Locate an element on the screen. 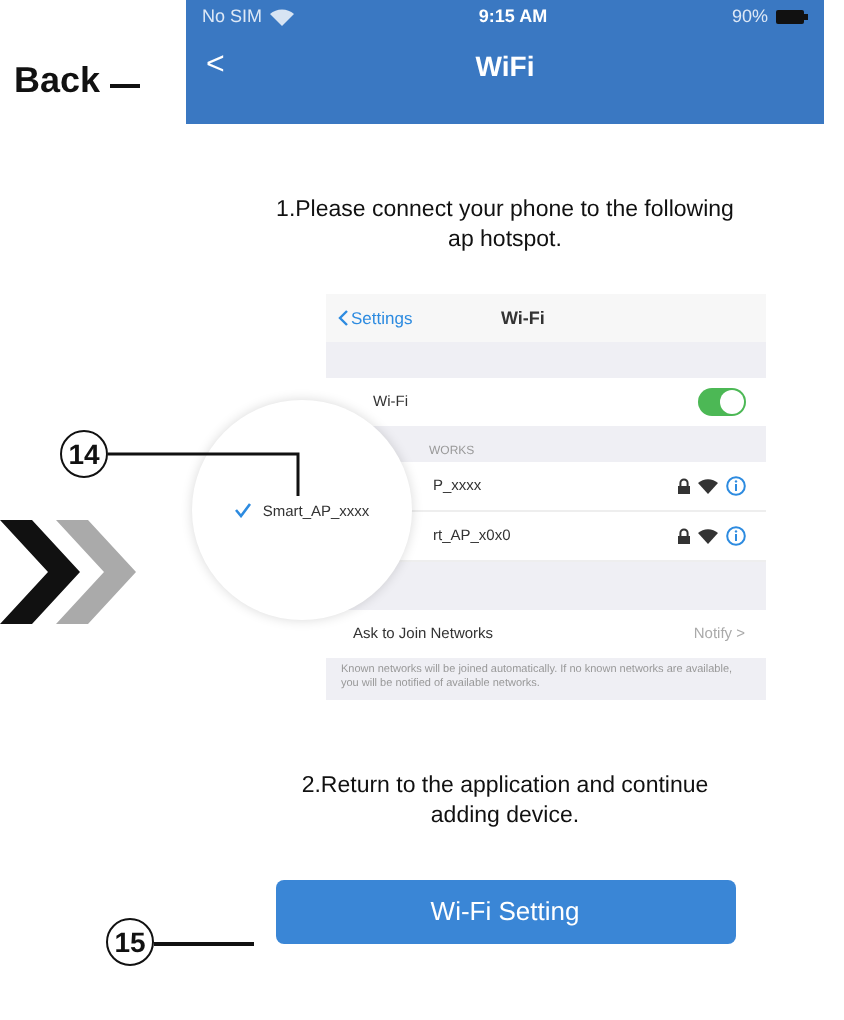 The height and width of the screenshot is (1020, 844). chevron-left-icon is located at coordinates (342, 317).